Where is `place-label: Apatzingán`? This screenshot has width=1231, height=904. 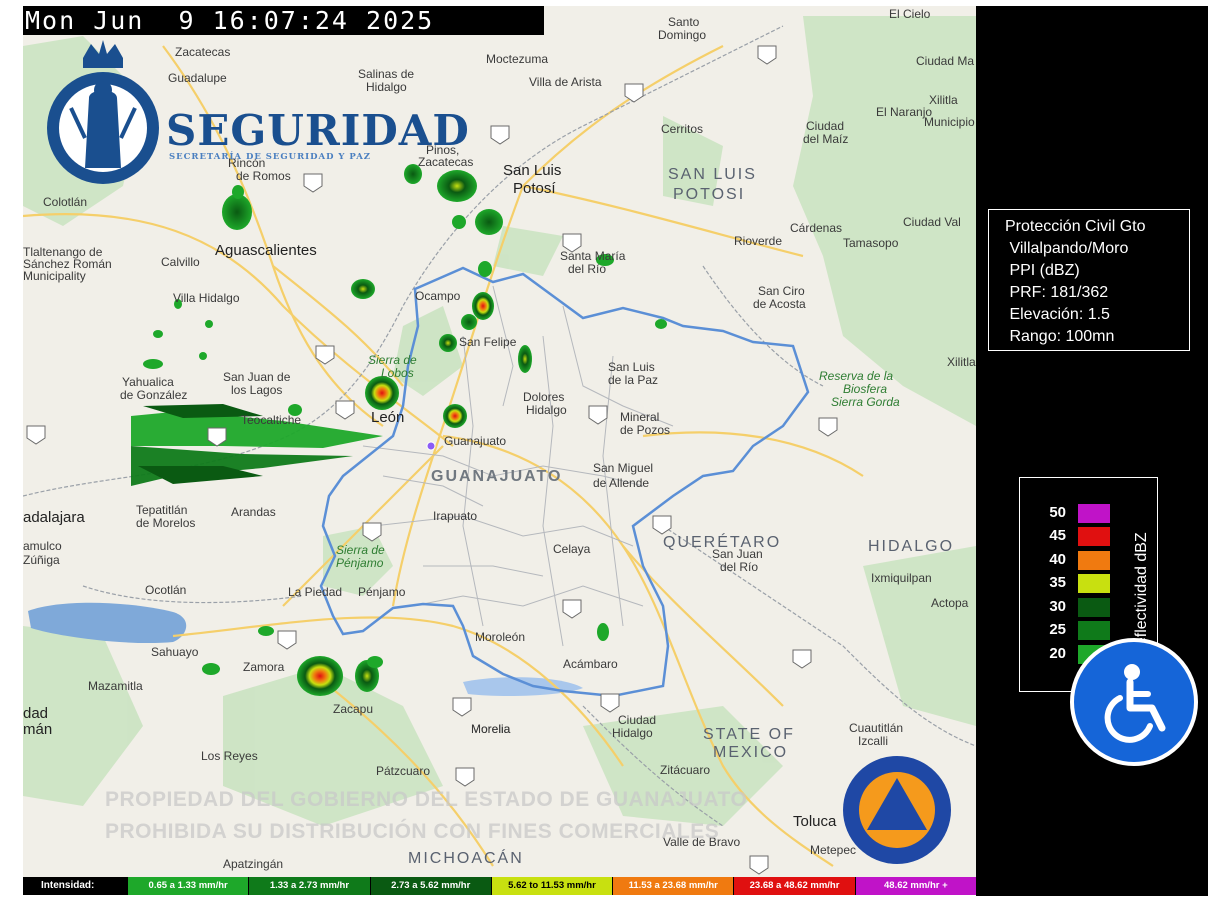 place-label: Apatzingán is located at coordinates (253, 864).